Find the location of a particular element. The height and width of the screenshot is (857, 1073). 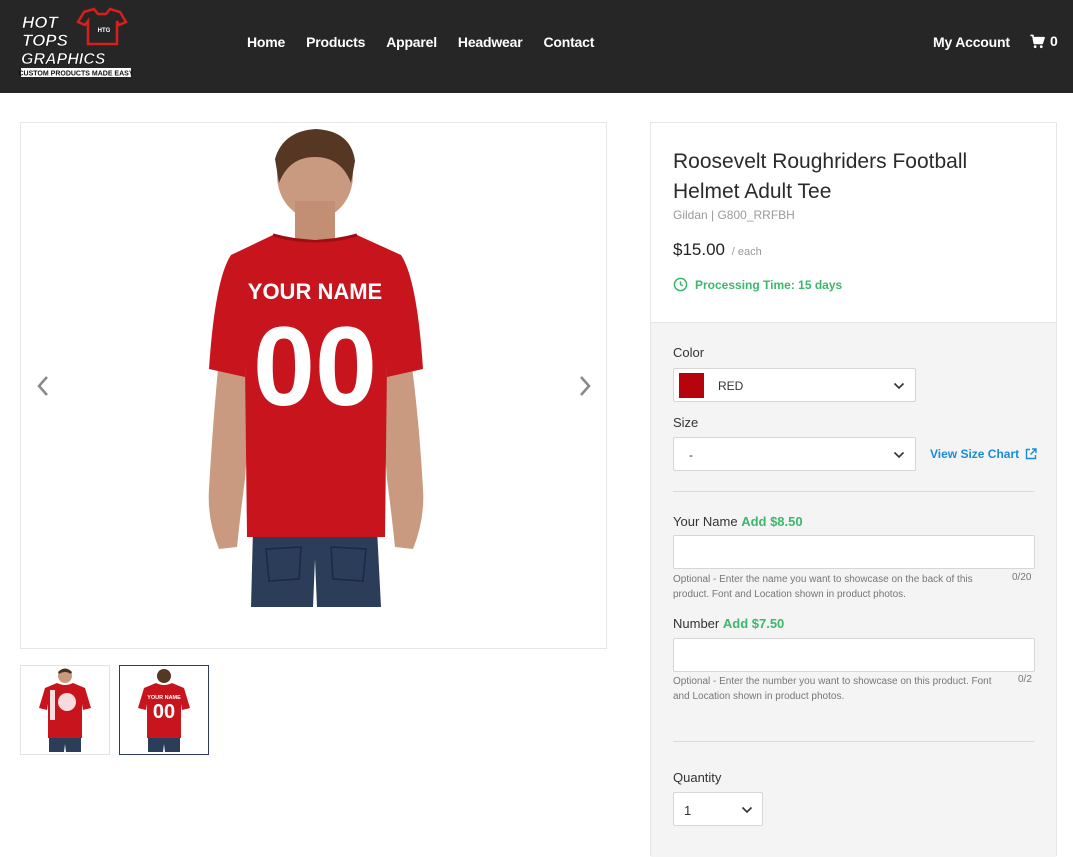

thumbnail-back: YOUR NAME 00 is located at coordinates (164, 710).